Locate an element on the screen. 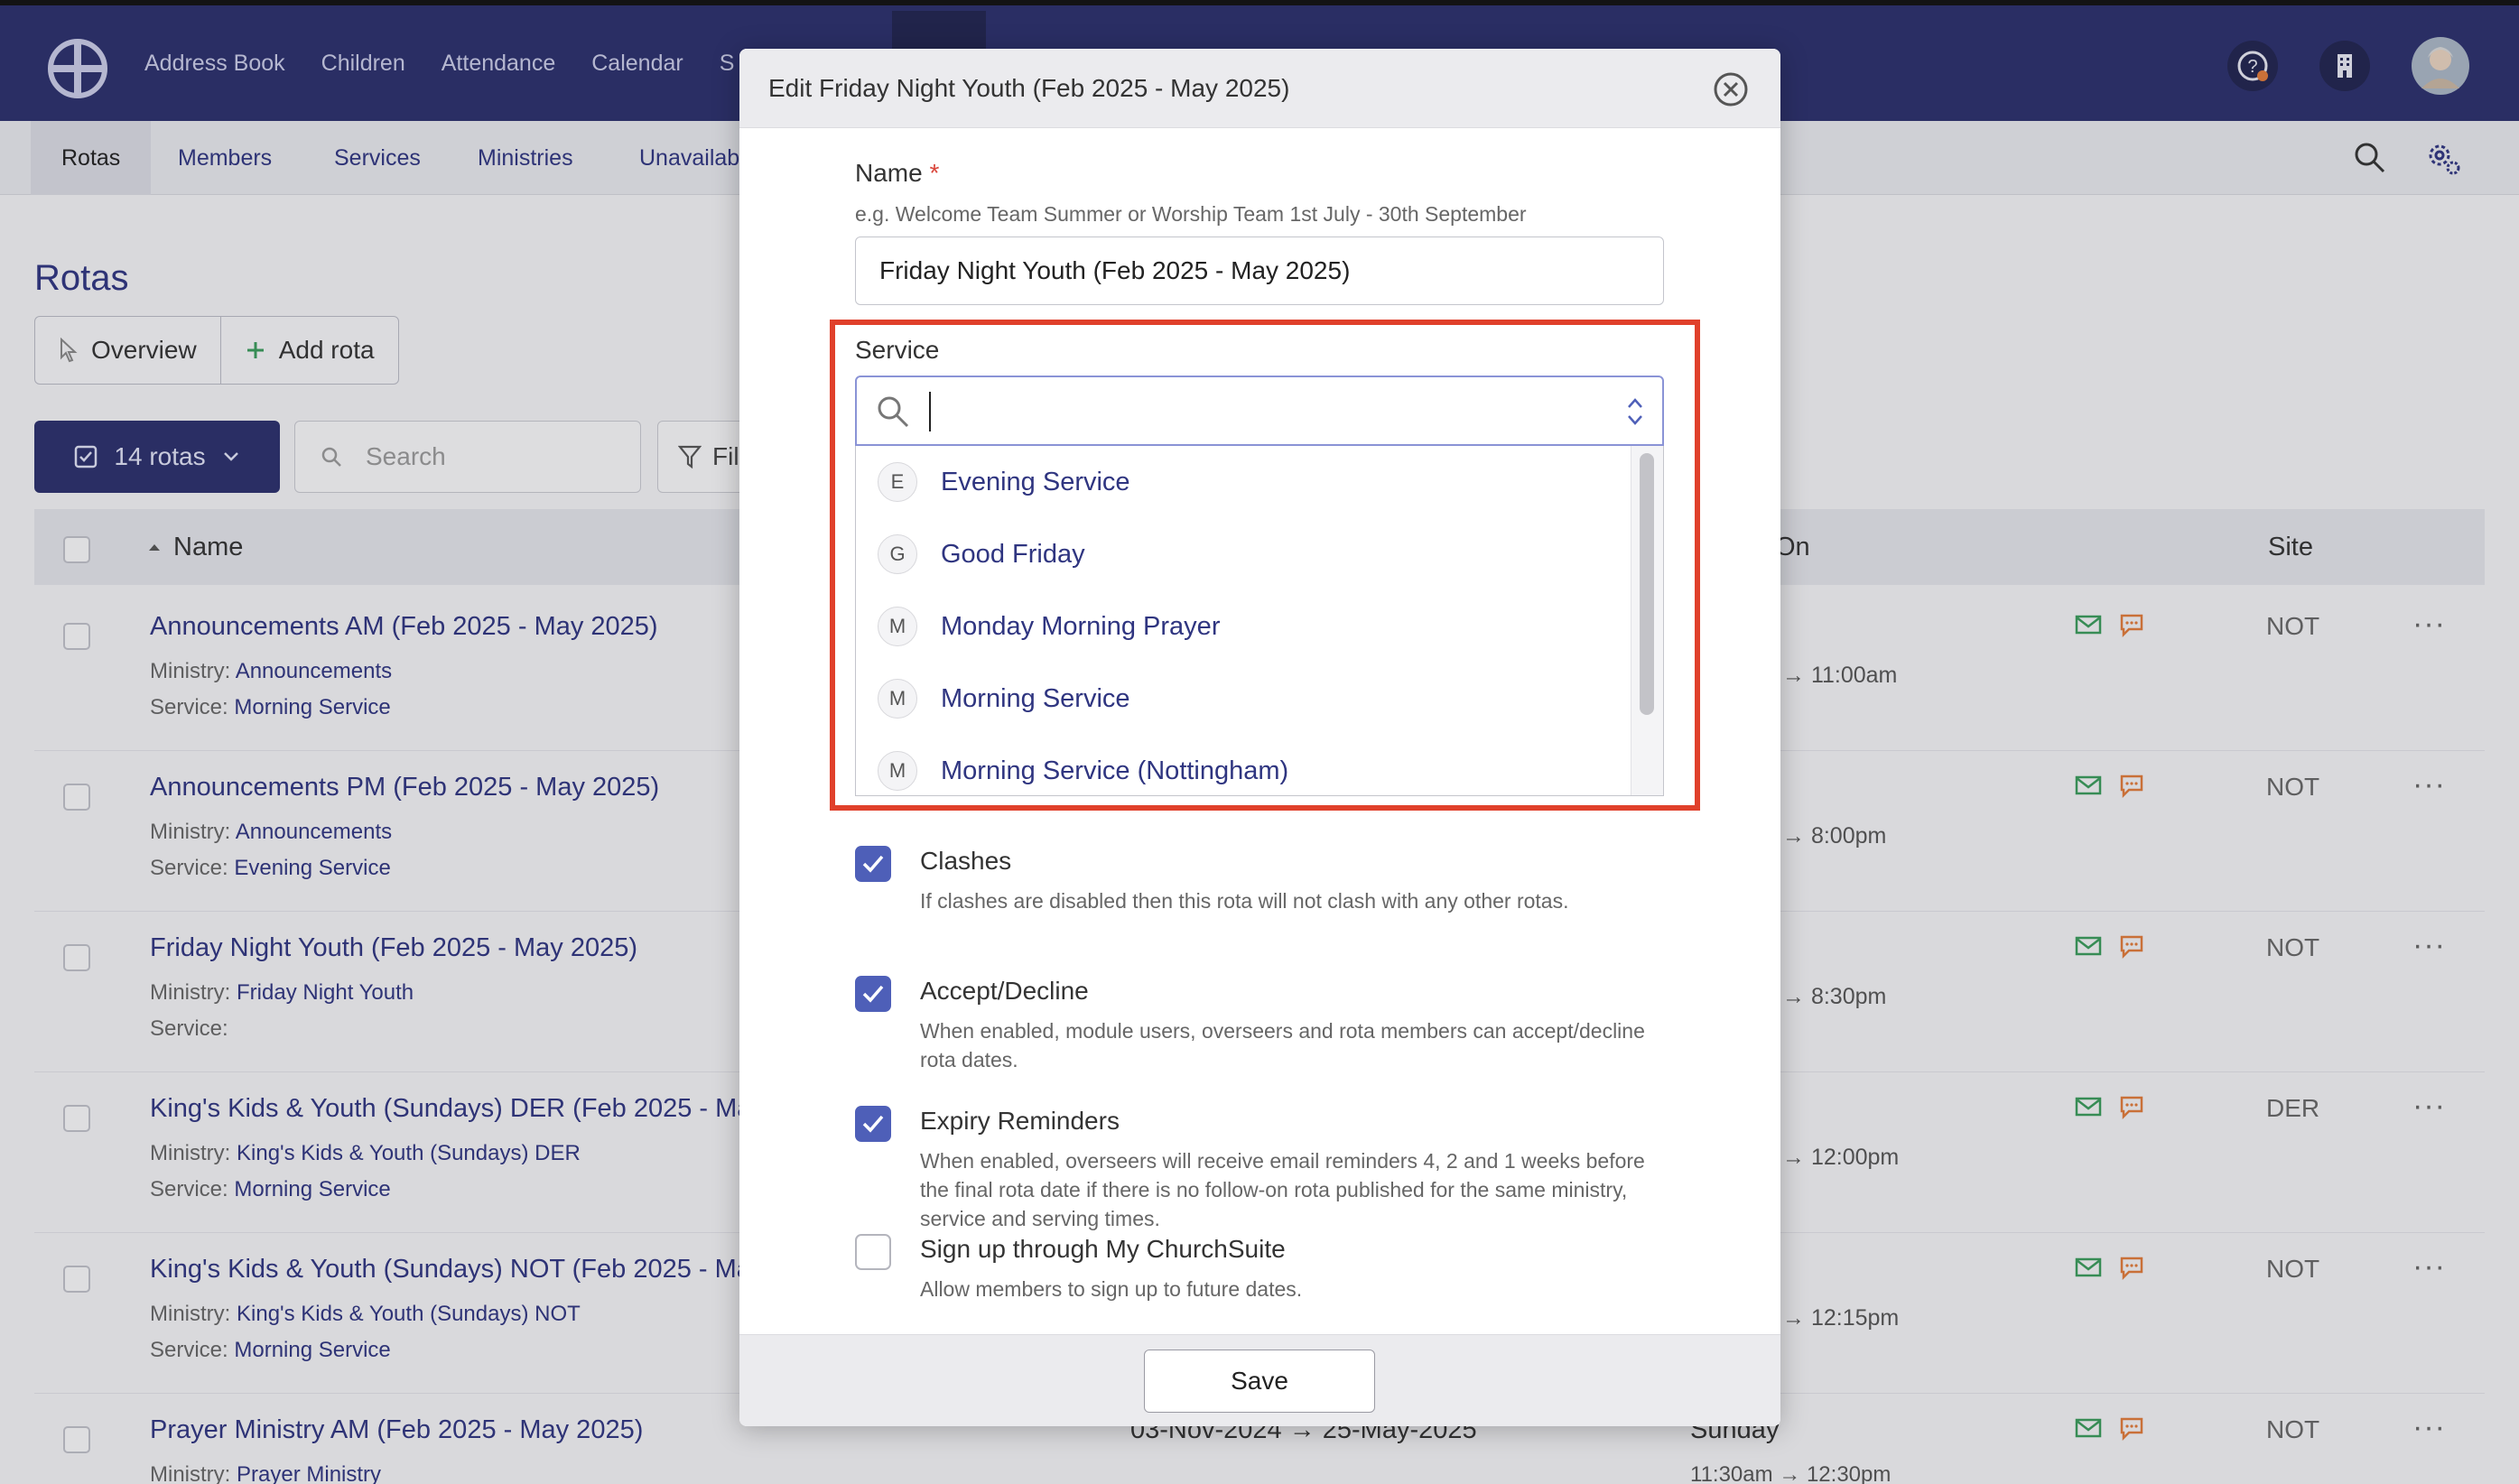 The height and width of the screenshot is (1484, 2519). option-label: Morning Service is located at coordinates (1035, 698).